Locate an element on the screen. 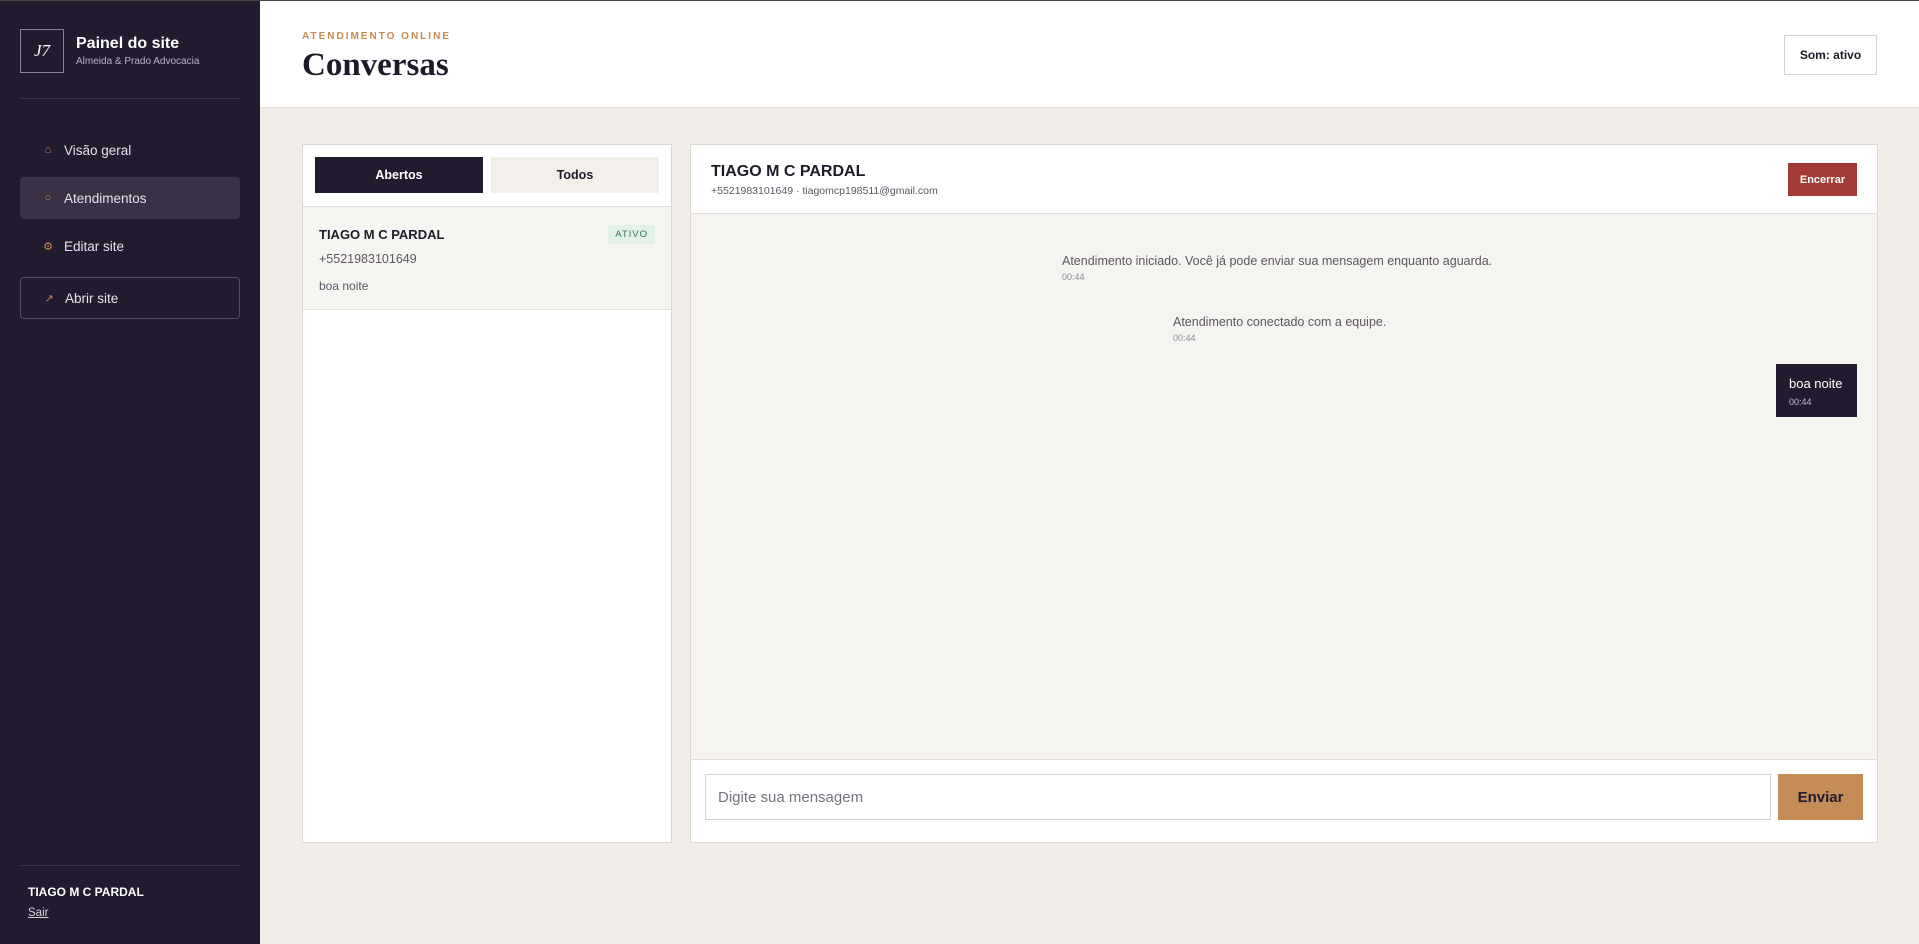 The height and width of the screenshot is (944, 1919). outgoing-message-bubble: boa noite 00:44 is located at coordinates (1816, 390).